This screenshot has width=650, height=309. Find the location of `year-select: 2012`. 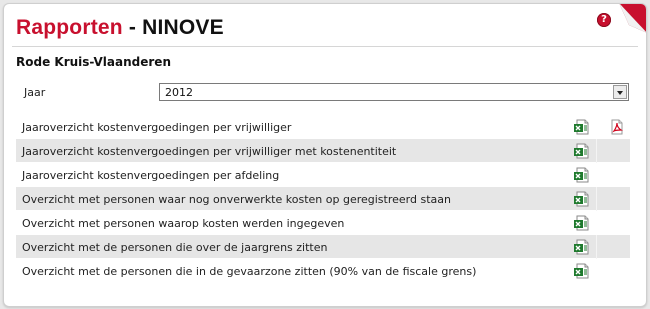

year-select: 2012 is located at coordinates (394, 92).